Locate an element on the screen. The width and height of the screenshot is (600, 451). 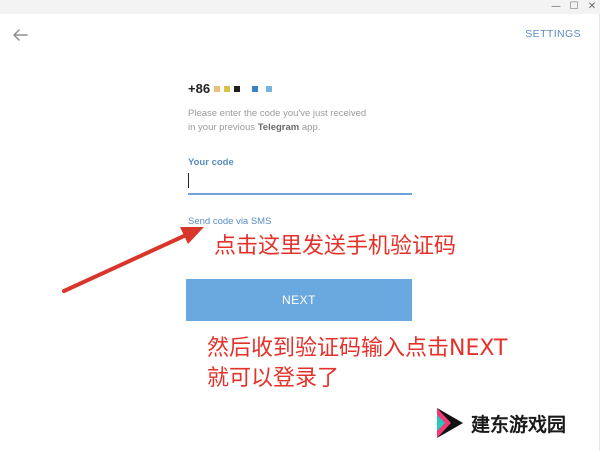
code-field-label: Your code is located at coordinates (211, 162).